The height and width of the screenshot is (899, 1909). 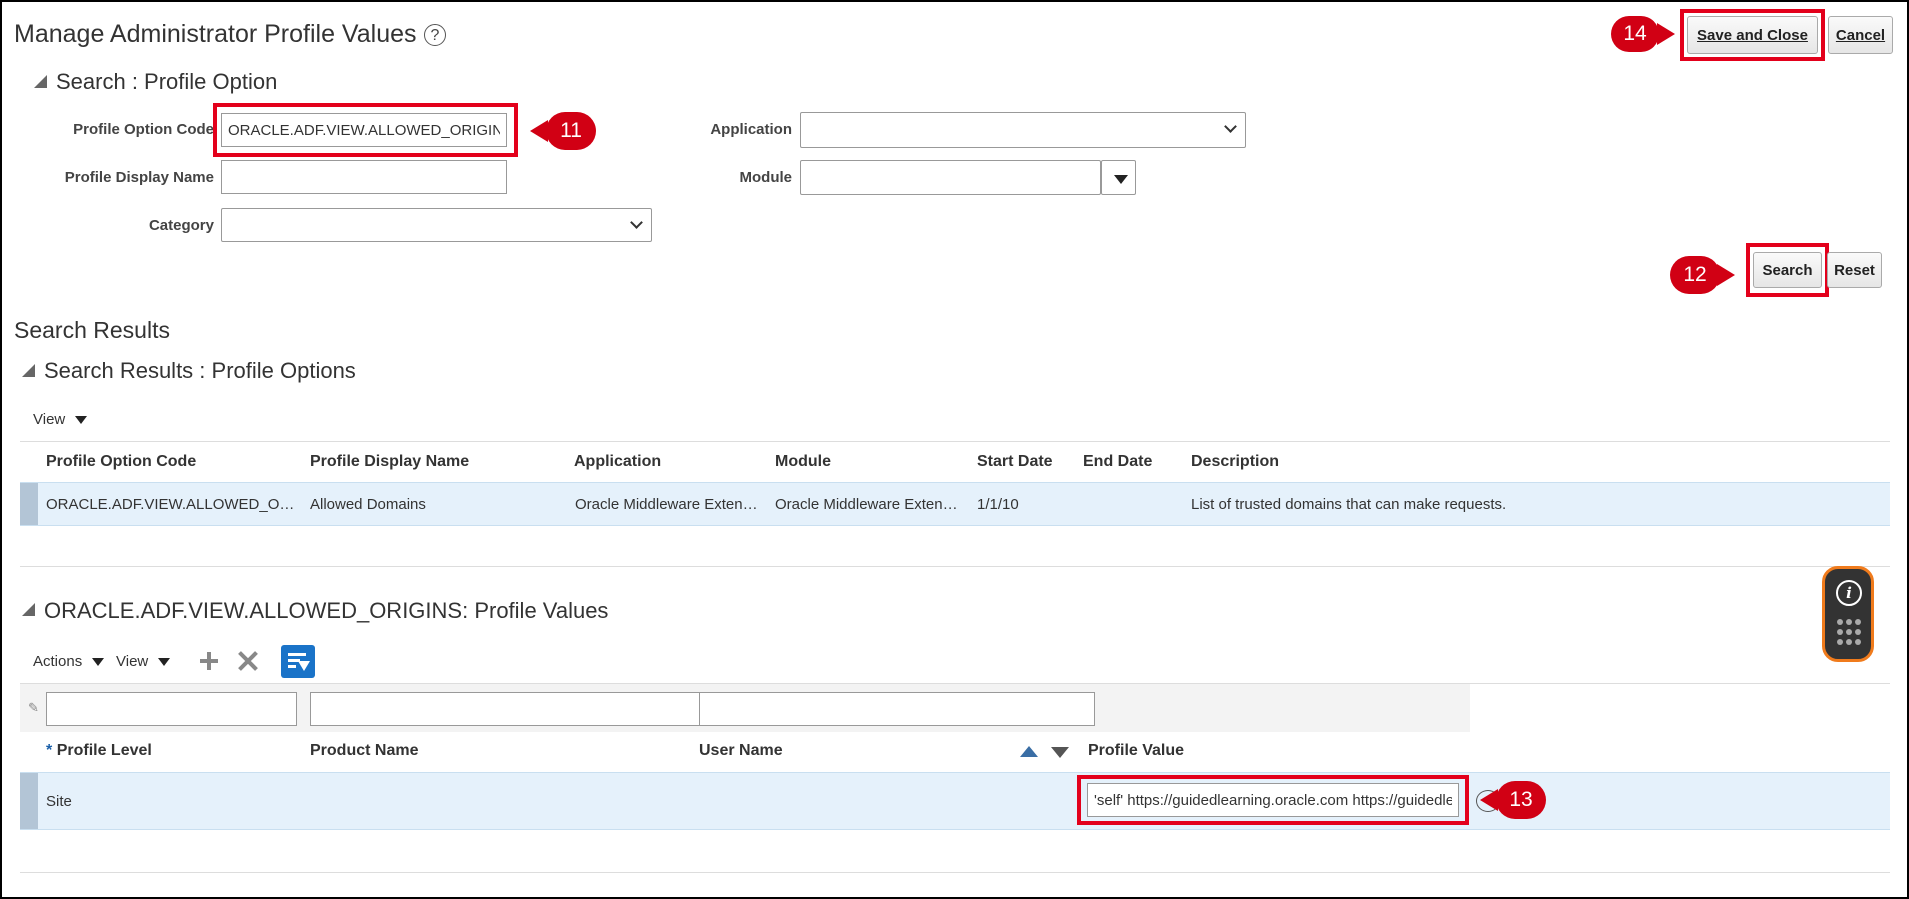 I want to click on values-col-profile-level: * Profile Level, so click(x=99, y=751).